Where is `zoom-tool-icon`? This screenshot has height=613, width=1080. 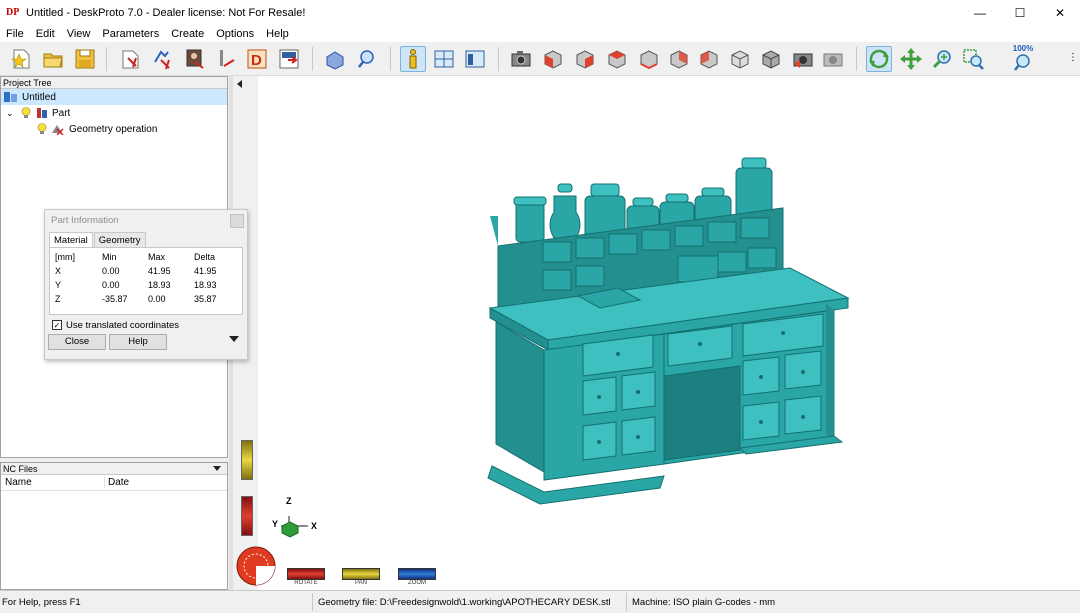 zoom-tool-icon is located at coordinates (942, 59).